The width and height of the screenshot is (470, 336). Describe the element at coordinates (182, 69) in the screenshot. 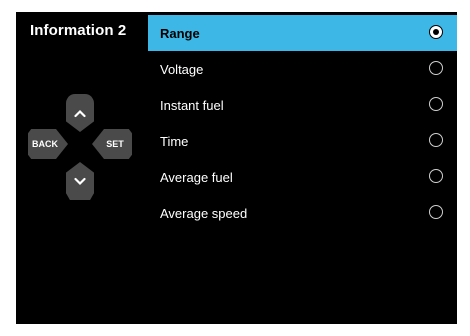

I see `menu-item-label: Voltage` at that location.